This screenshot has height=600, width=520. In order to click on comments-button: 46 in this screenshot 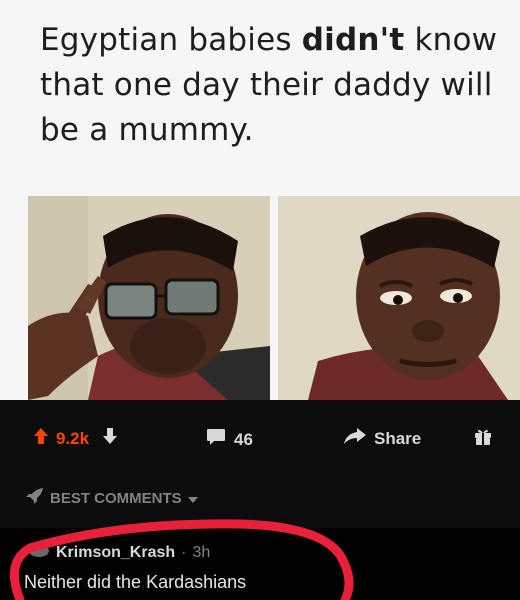, I will do `click(229, 439)`.